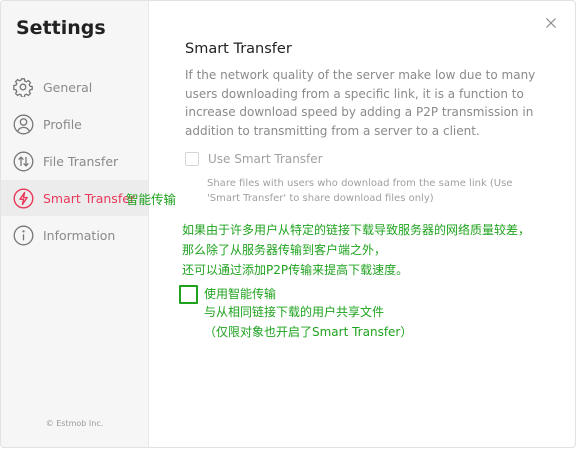 This screenshot has width=576, height=450. Describe the element at coordinates (23, 235) in the screenshot. I see `info-icon` at that location.